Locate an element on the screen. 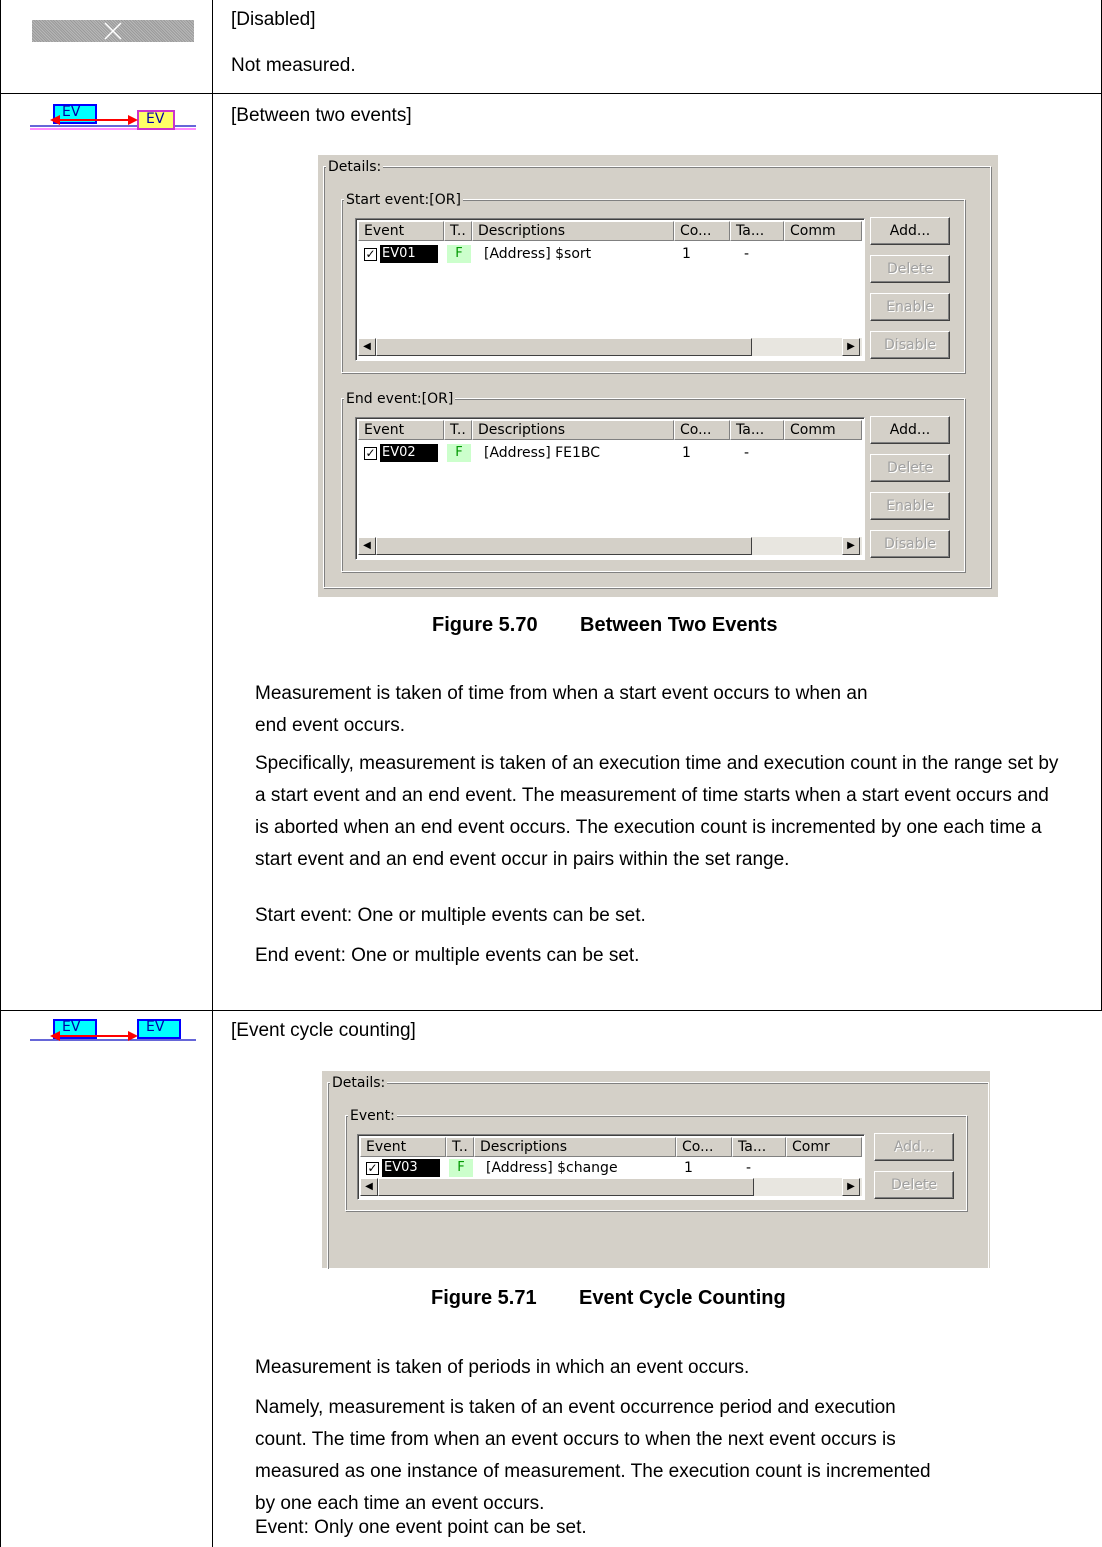 The width and height of the screenshot is (1102, 1547). between-two-events-icon: EV EV is located at coordinates (113, 119).